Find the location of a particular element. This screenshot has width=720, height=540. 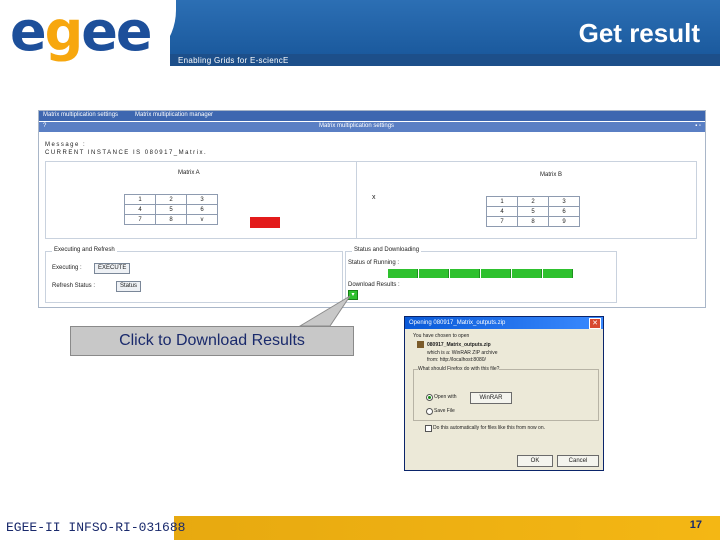

status-progress-bar is located at coordinates (481, 273).